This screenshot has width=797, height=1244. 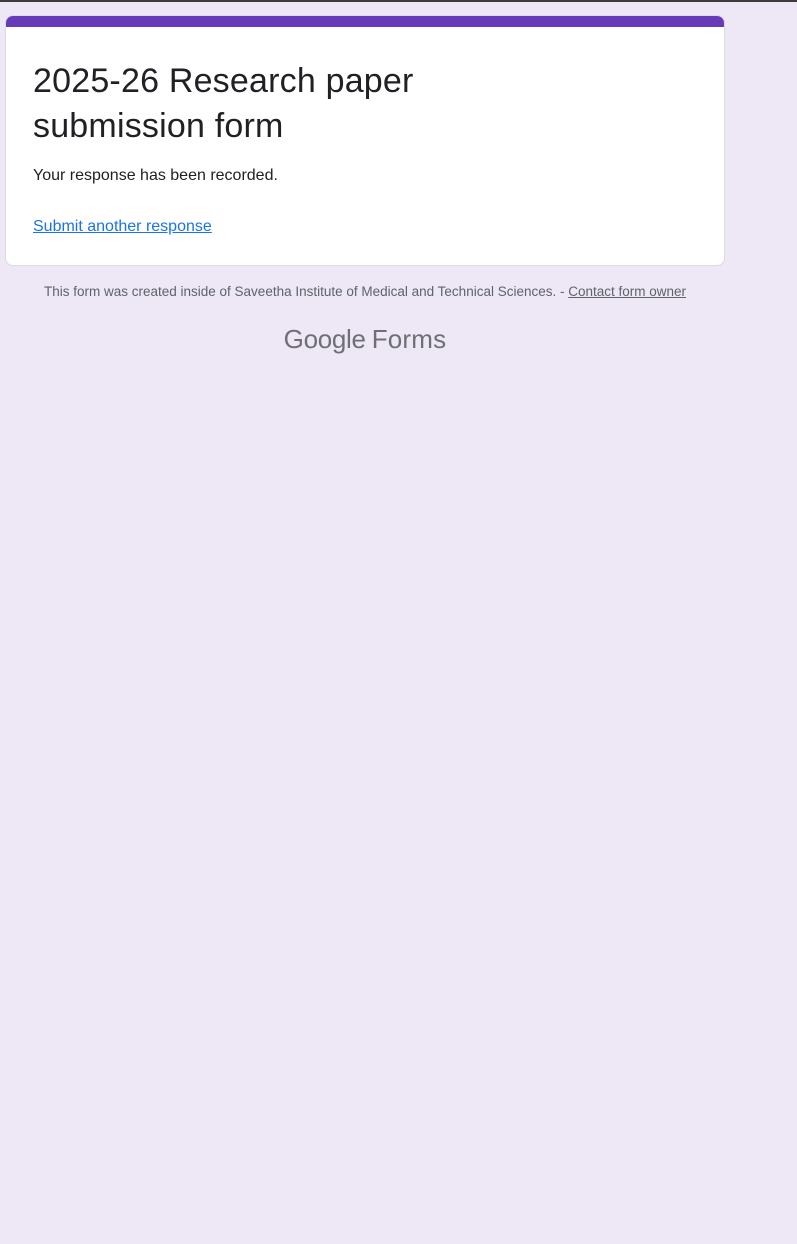 I want to click on browser-top-edge, so click(x=398, y=1).